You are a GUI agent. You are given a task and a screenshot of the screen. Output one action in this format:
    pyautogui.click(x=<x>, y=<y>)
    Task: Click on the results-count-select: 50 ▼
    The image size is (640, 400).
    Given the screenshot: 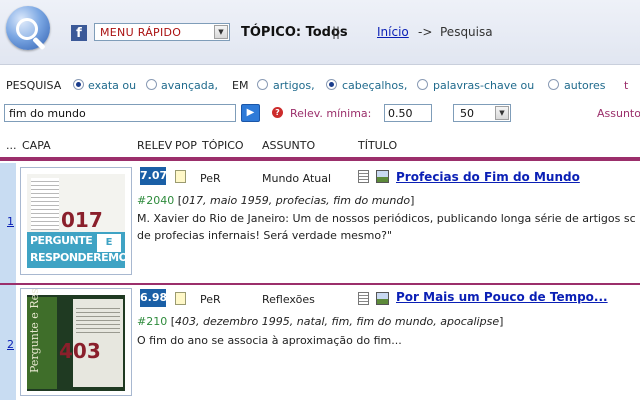 What is the action you would take?
    pyautogui.click(x=482, y=113)
    